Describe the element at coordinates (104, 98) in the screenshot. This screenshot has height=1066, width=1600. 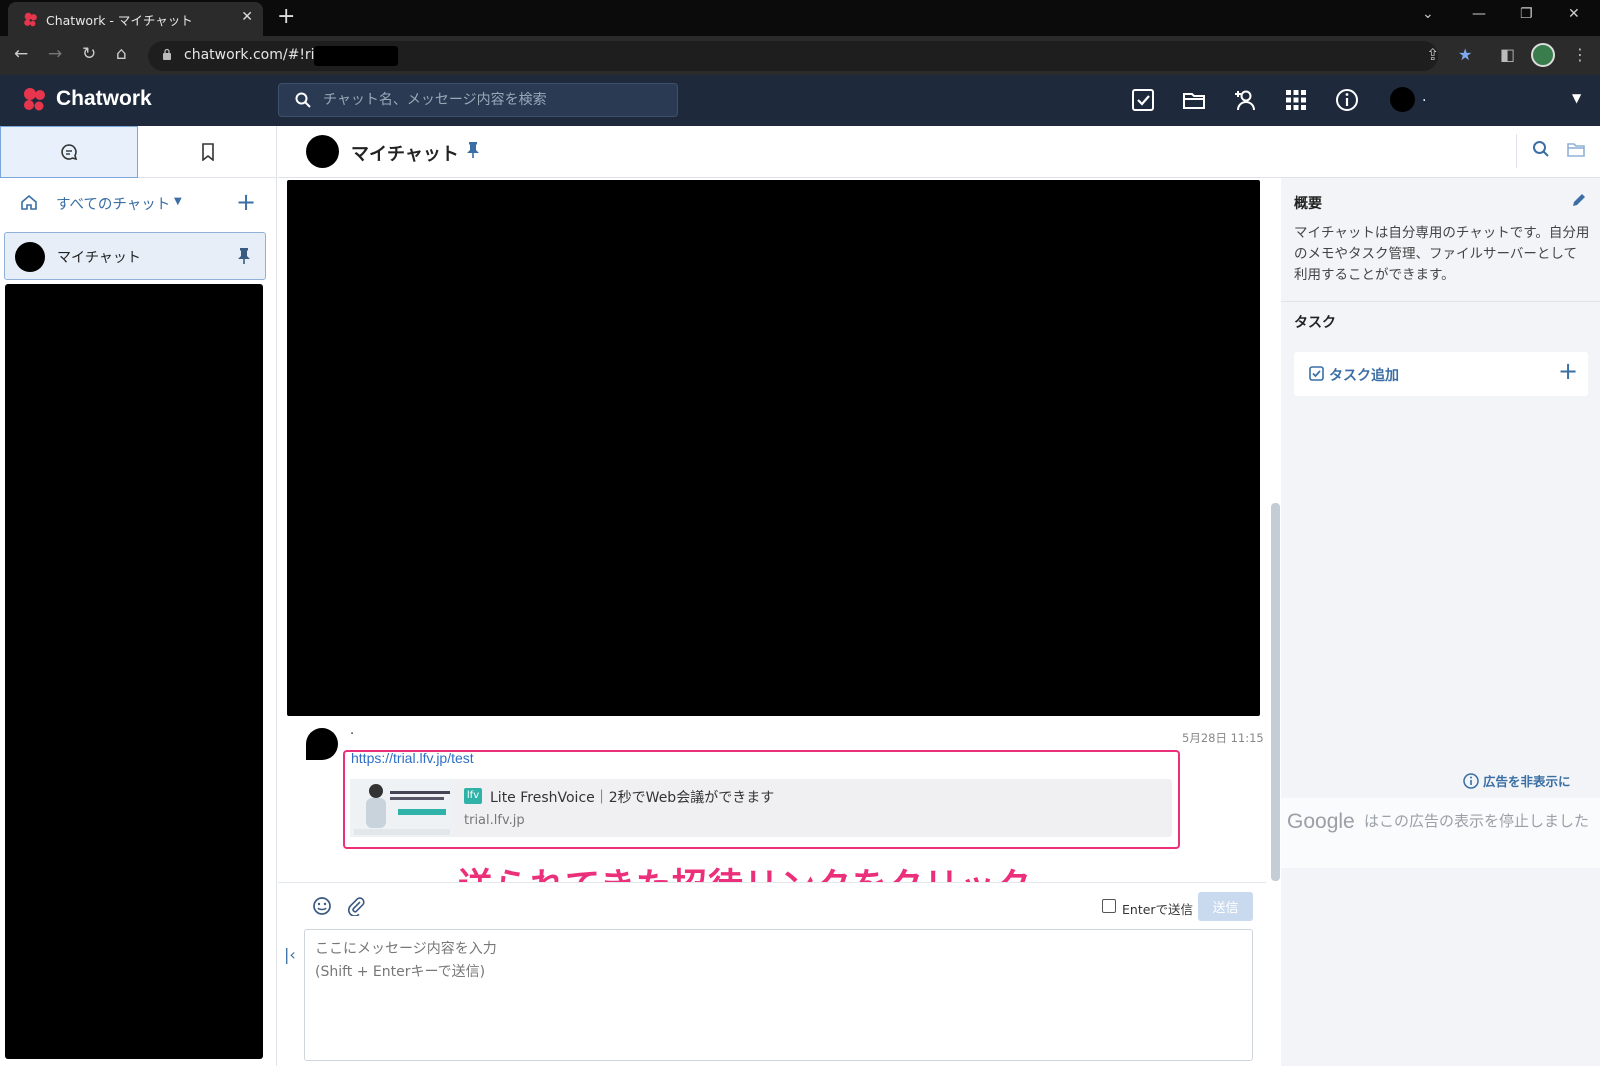
I see `app-logo-text: Chatwork` at that location.